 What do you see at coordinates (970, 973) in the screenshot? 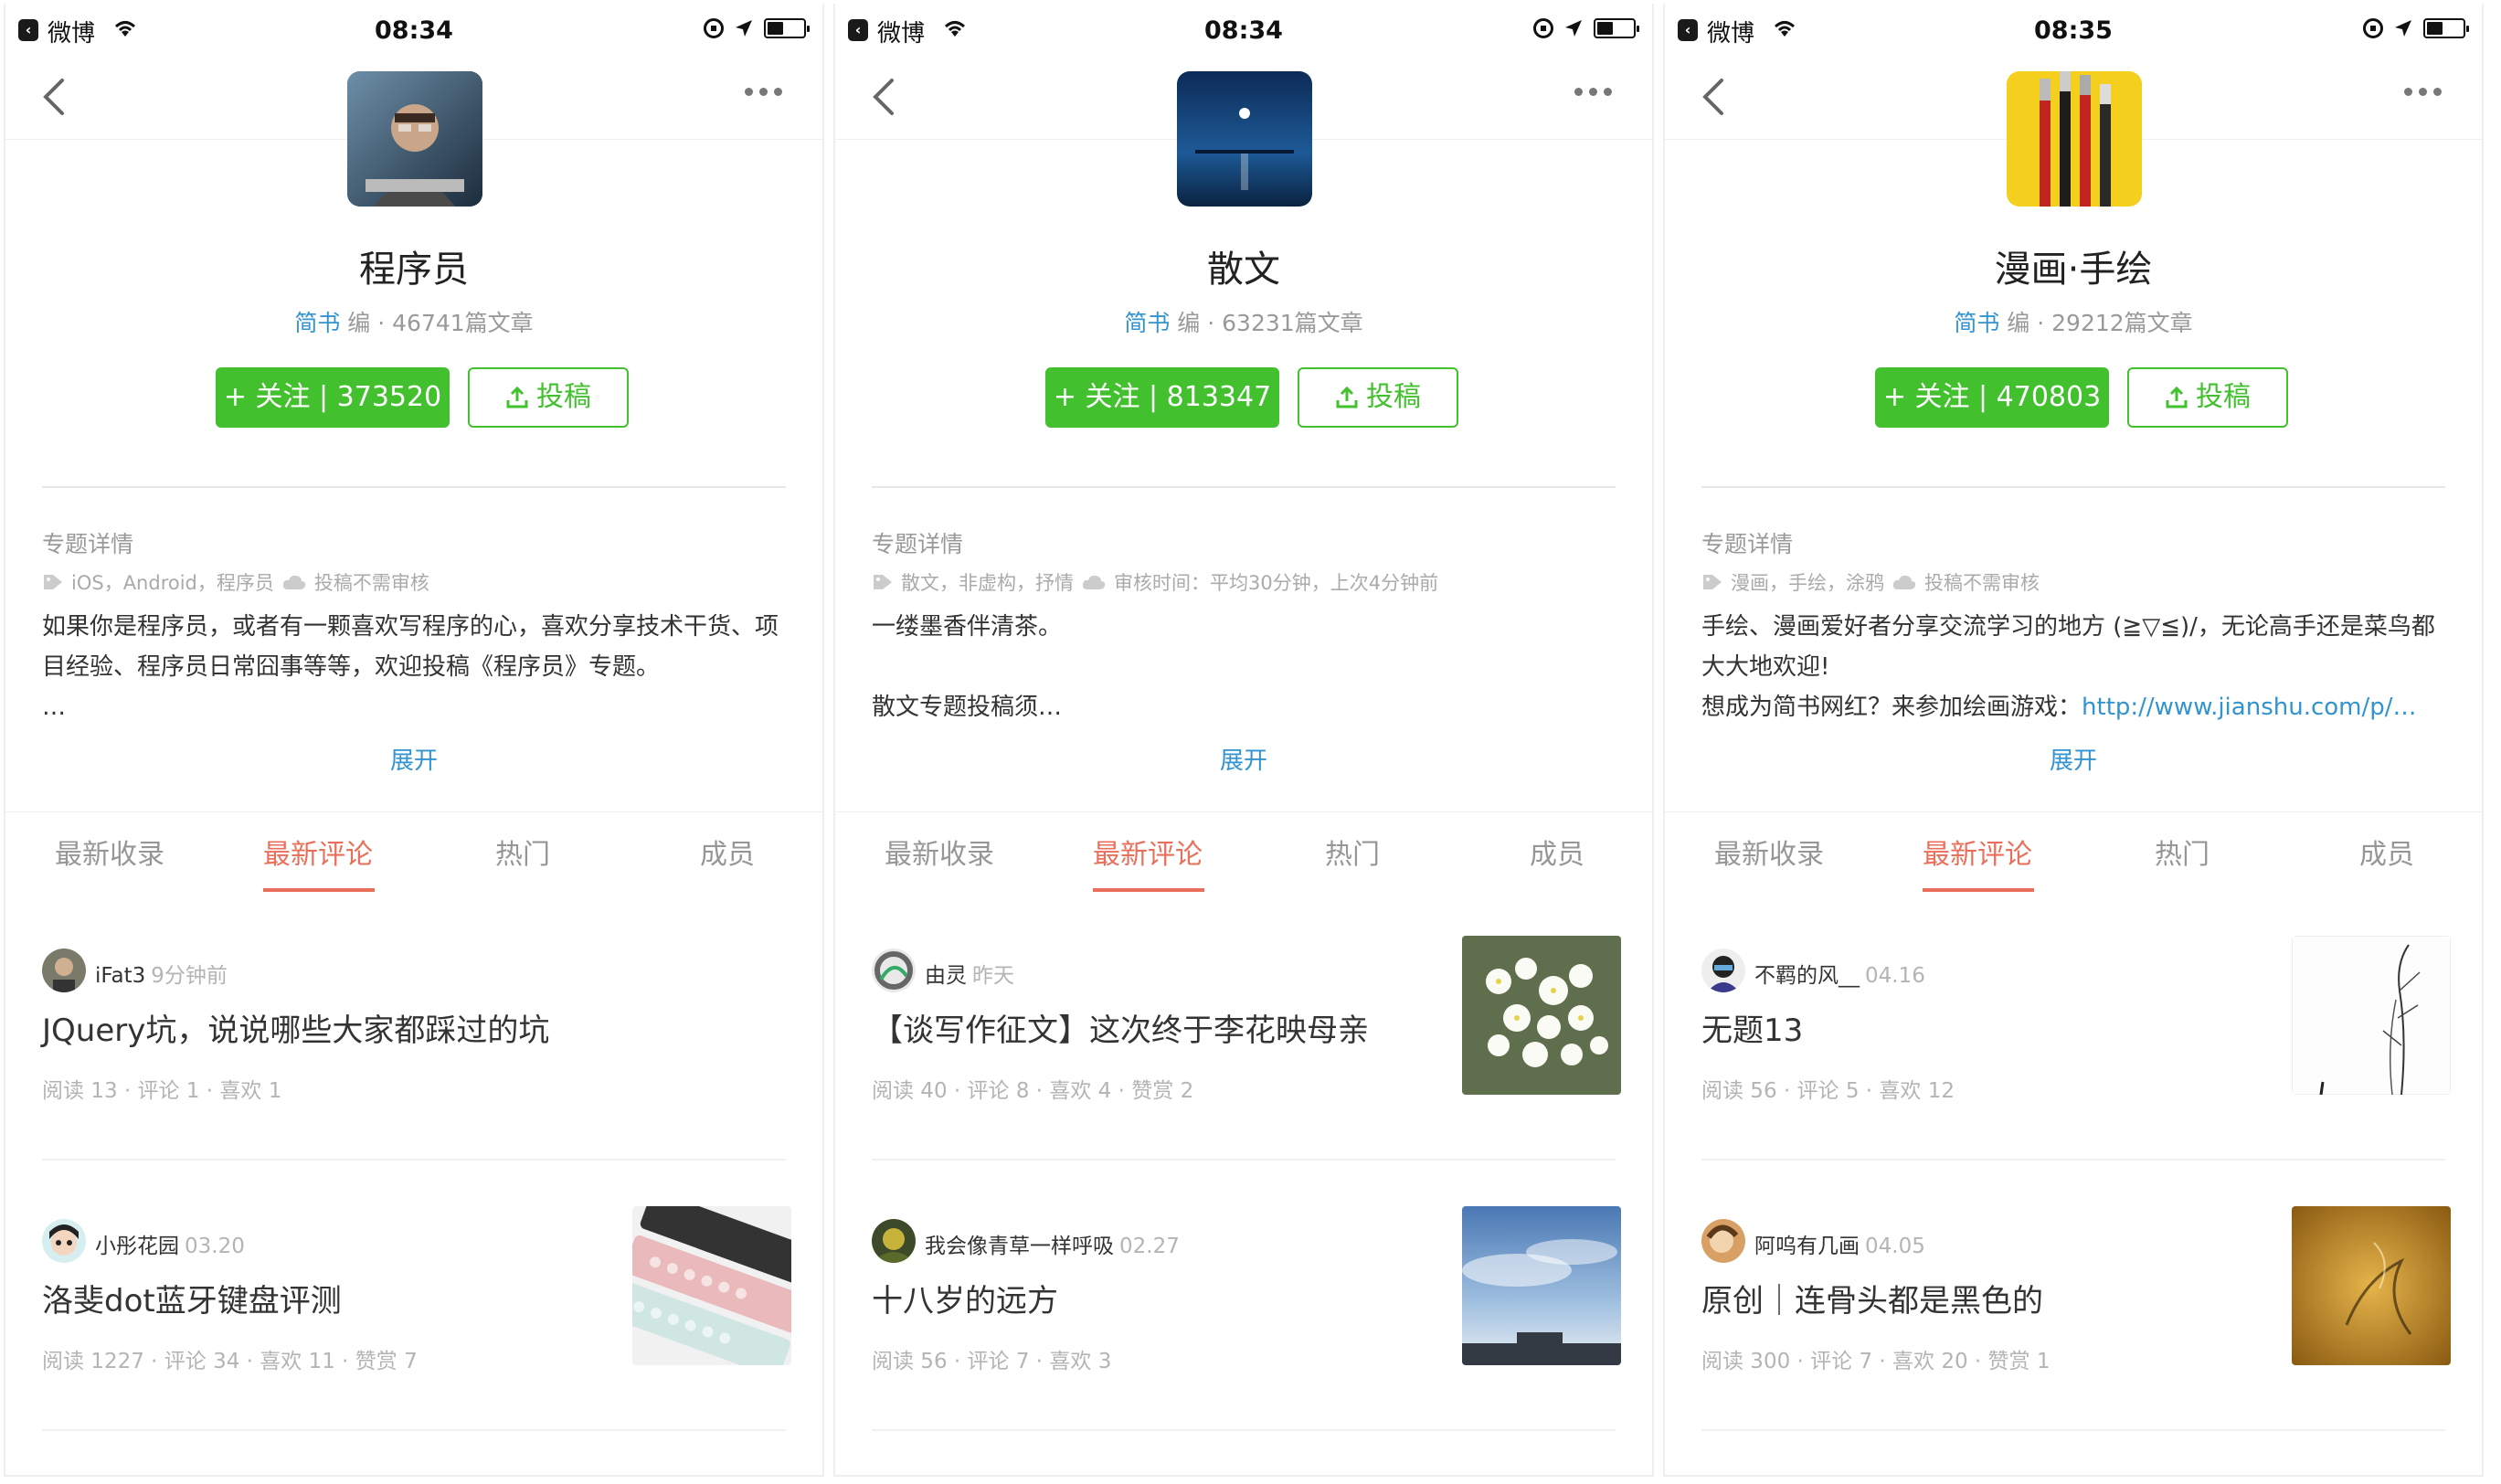
I see `author-name: 由灵 昨天` at bounding box center [970, 973].